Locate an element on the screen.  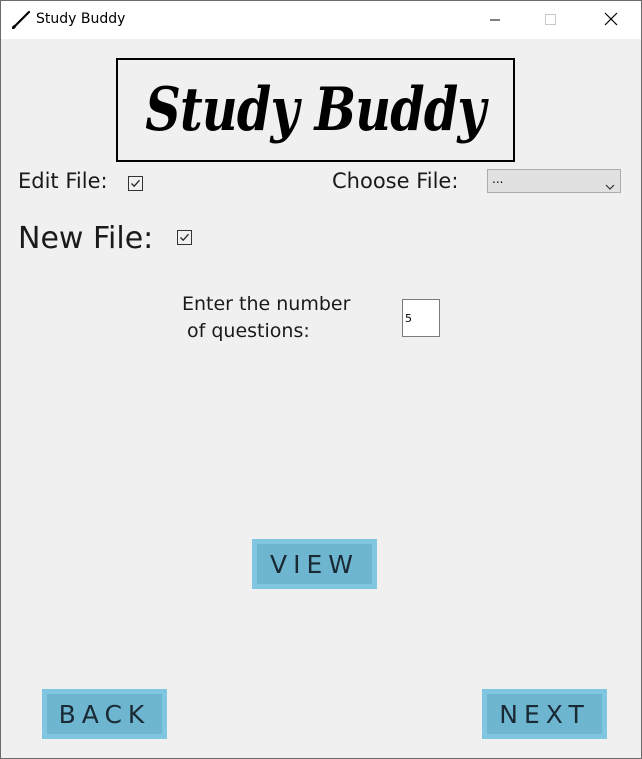
close-icon is located at coordinates (611, 20).